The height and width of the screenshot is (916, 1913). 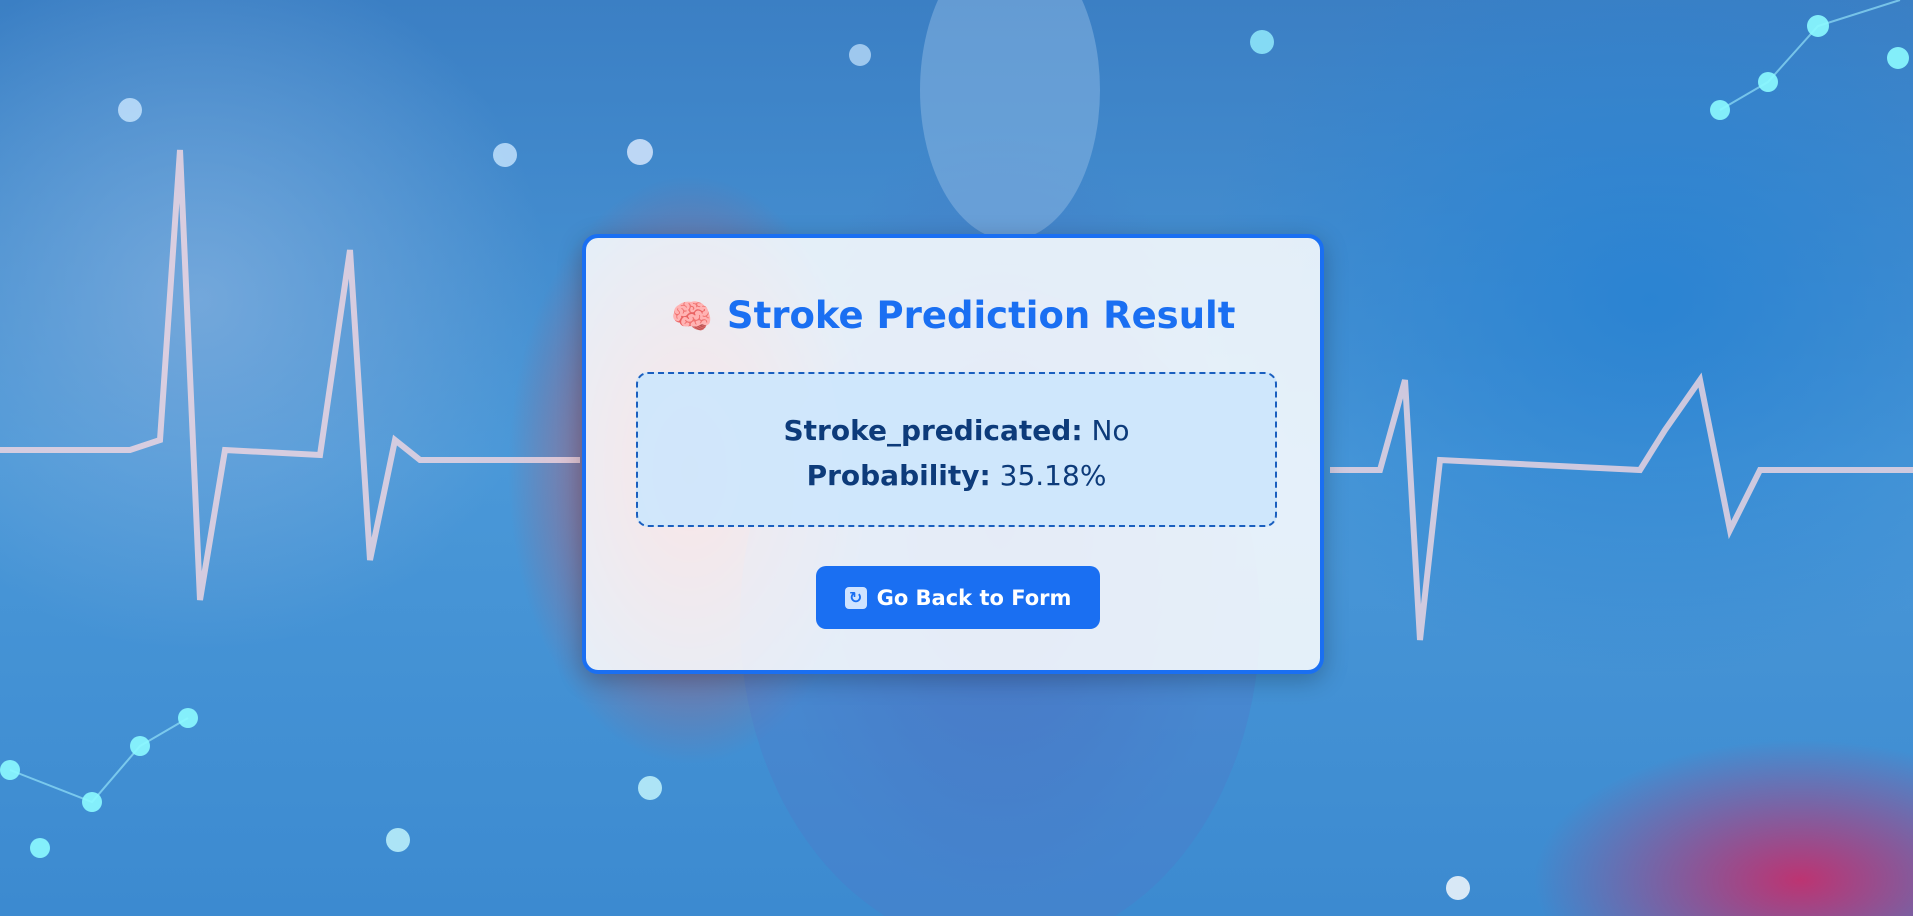 I want to click on probability-label: Probability:, so click(x=898, y=475).